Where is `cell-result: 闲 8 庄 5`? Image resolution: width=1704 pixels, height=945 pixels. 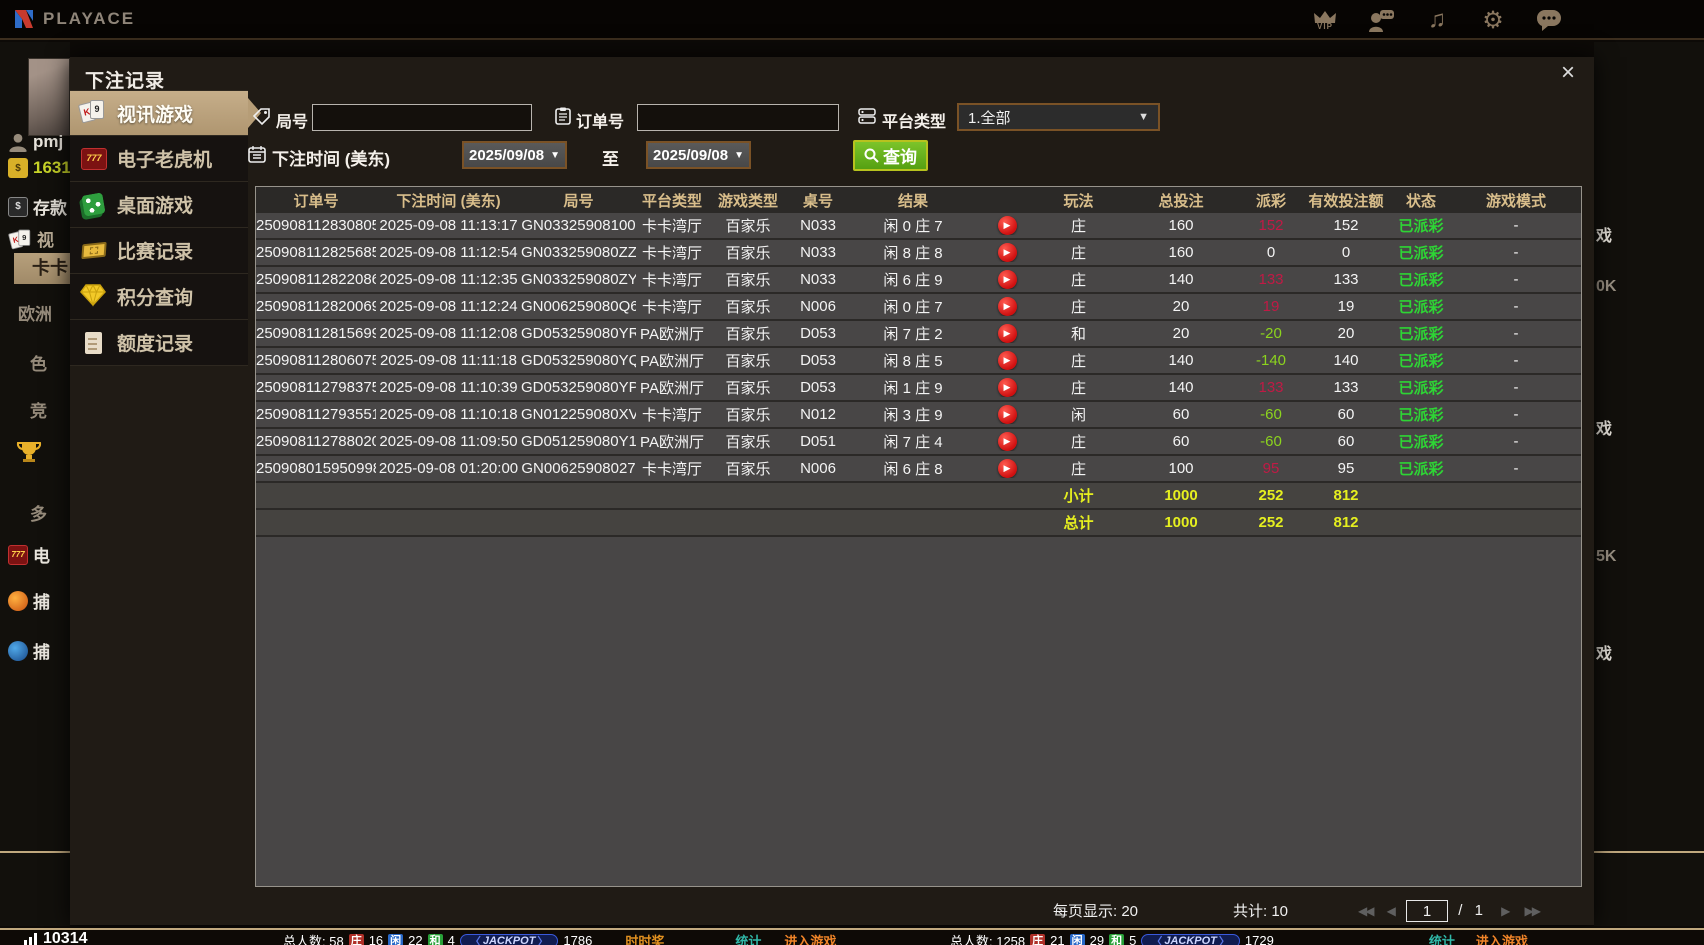 cell-result: 闲 8 庄 5 is located at coordinates (913, 361).